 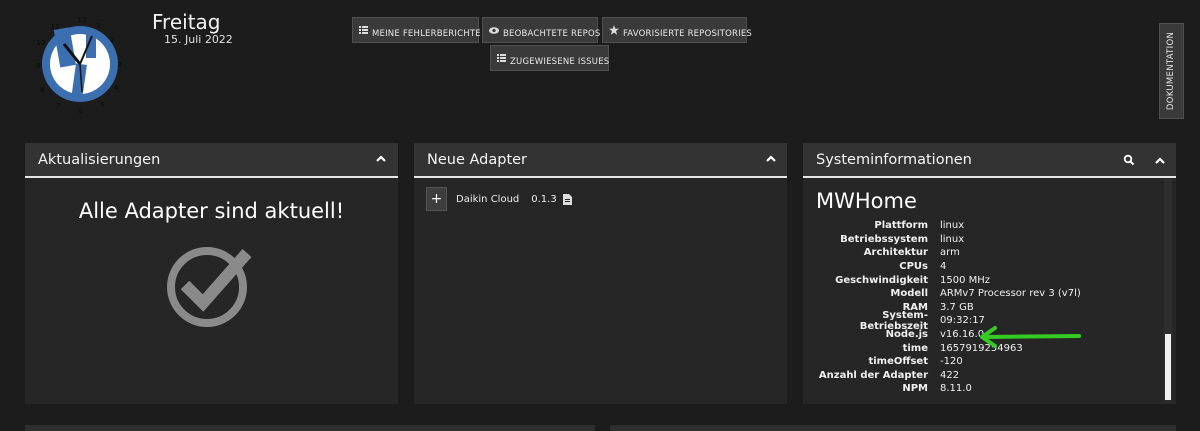 What do you see at coordinates (1129, 160) in the screenshot?
I see `search-icon` at bounding box center [1129, 160].